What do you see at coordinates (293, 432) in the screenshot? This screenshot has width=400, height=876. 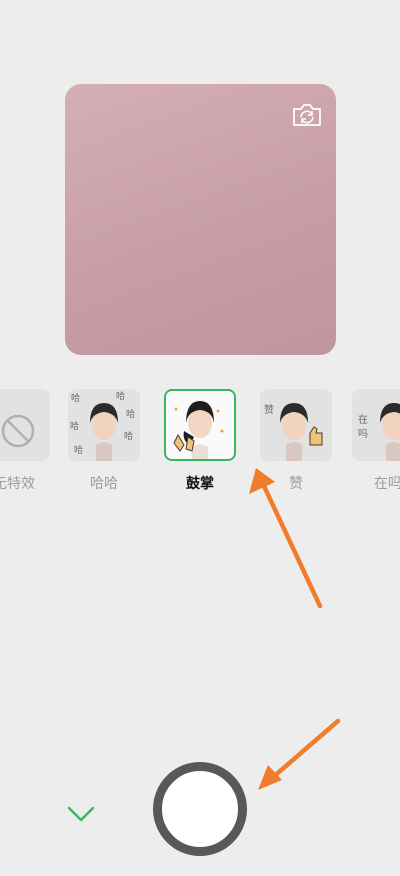 I see `thumbs-up-sticker: 赞` at bounding box center [293, 432].